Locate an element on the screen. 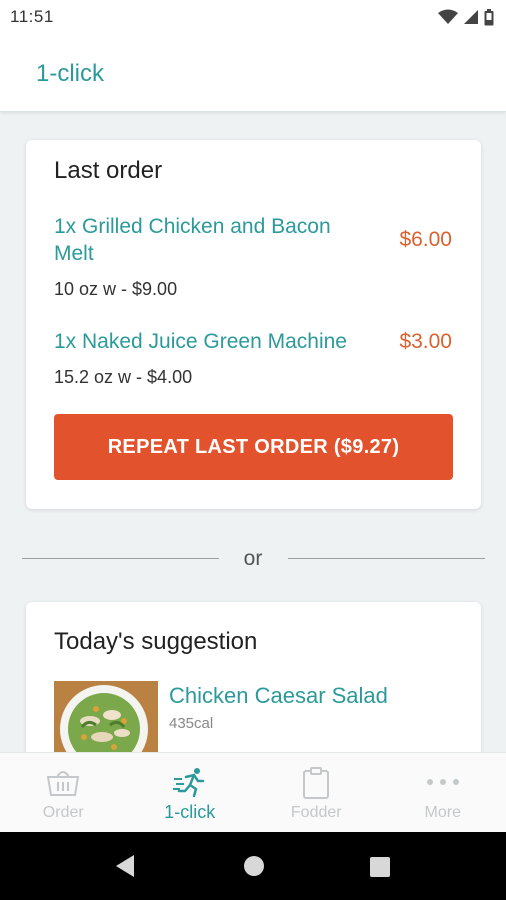 The height and width of the screenshot is (900, 506). status-bar: 11:51 is located at coordinates (253, 17).